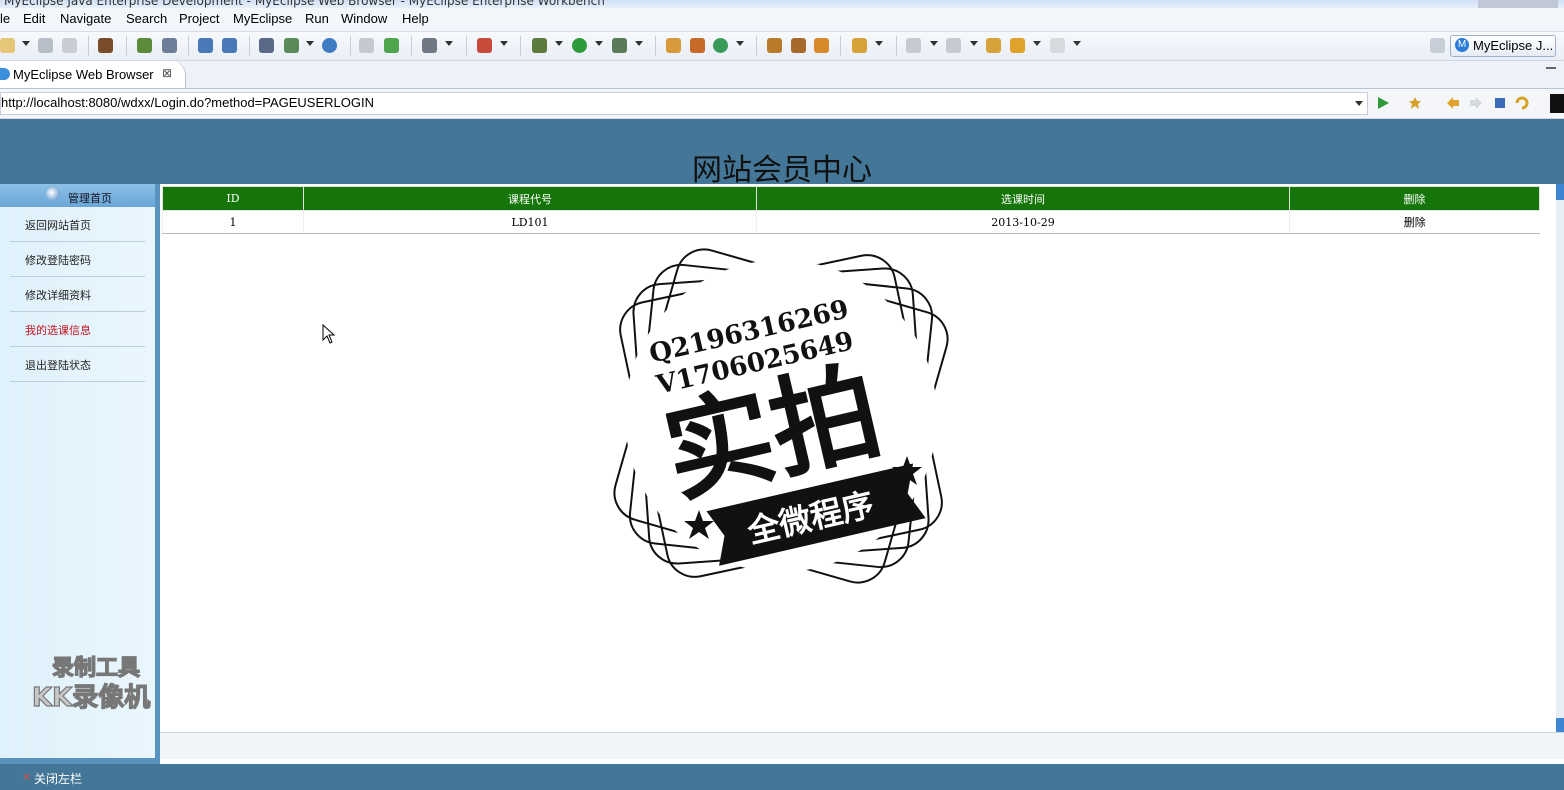 This screenshot has height=790, width=1564. What do you see at coordinates (1476, 103) in the screenshot?
I see `browser-forward-icon` at bounding box center [1476, 103].